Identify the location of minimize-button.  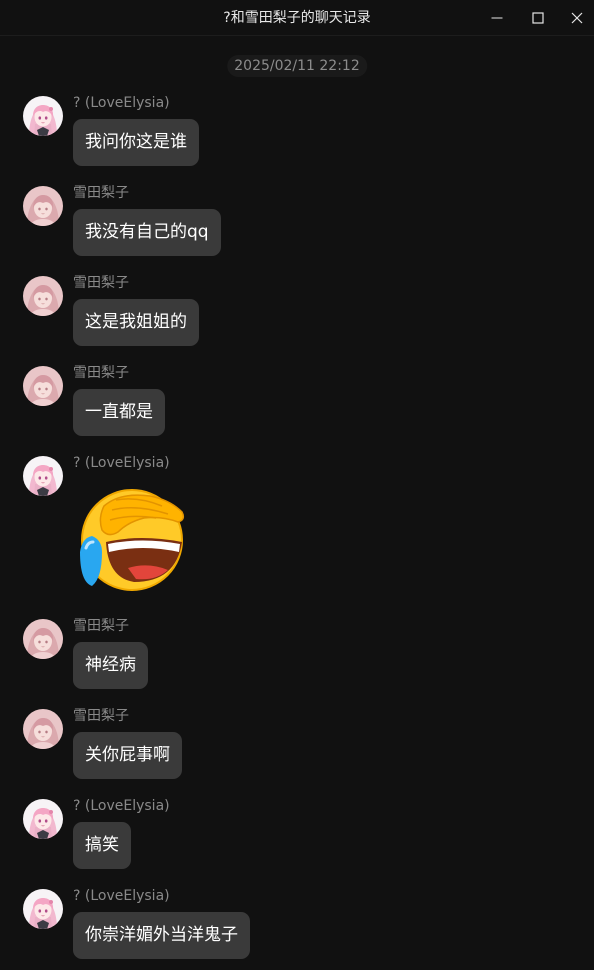
(497, 18).